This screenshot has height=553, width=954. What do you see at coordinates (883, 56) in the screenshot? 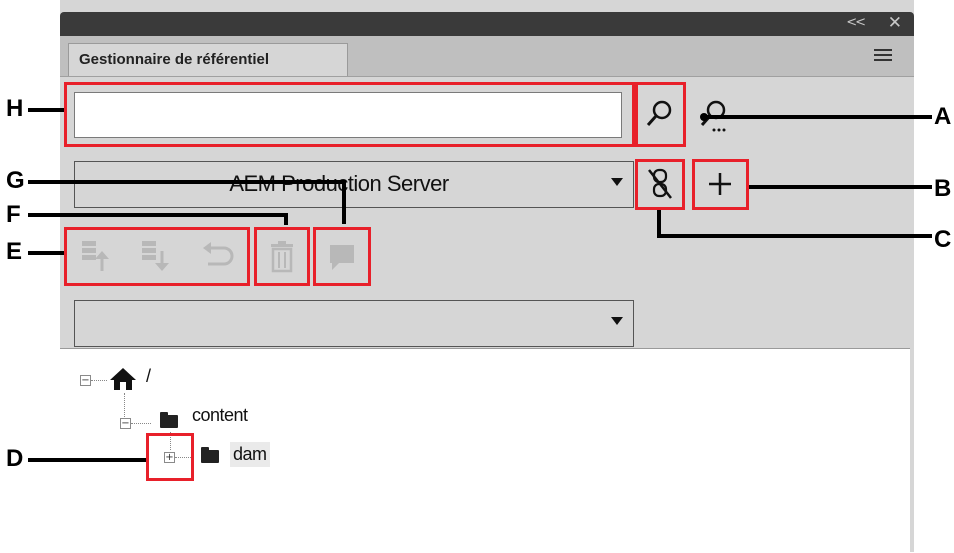
I see `hamburger-icon` at bounding box center [883, 56].